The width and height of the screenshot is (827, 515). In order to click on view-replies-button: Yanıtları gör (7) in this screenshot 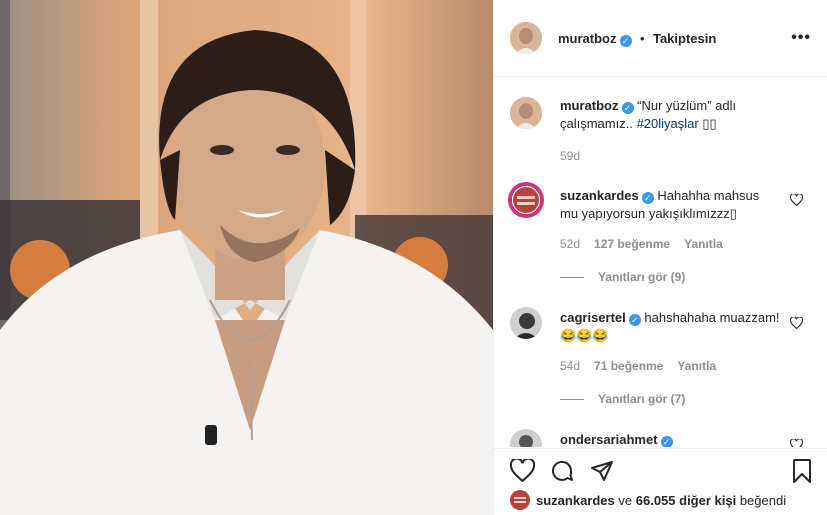, I will do `click(622, 399)`.